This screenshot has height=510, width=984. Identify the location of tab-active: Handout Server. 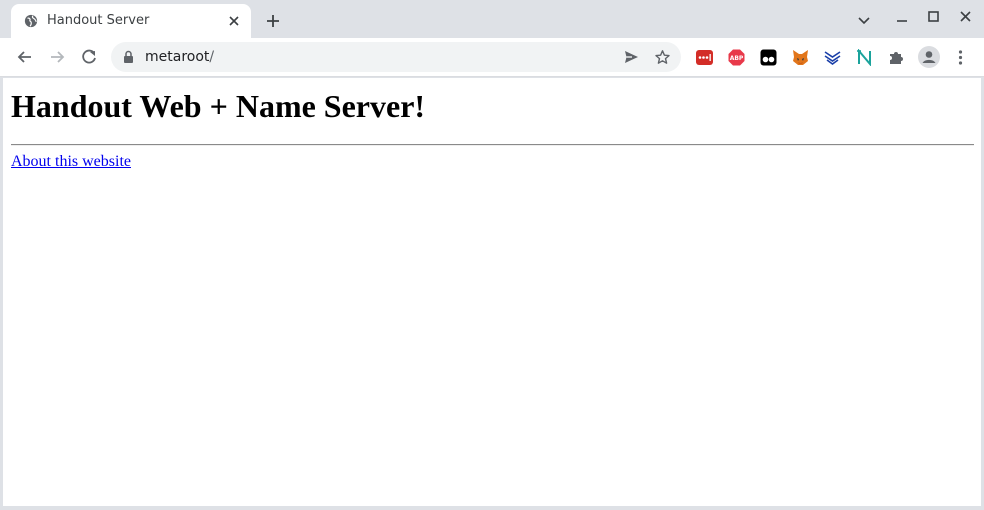
(131, 21).